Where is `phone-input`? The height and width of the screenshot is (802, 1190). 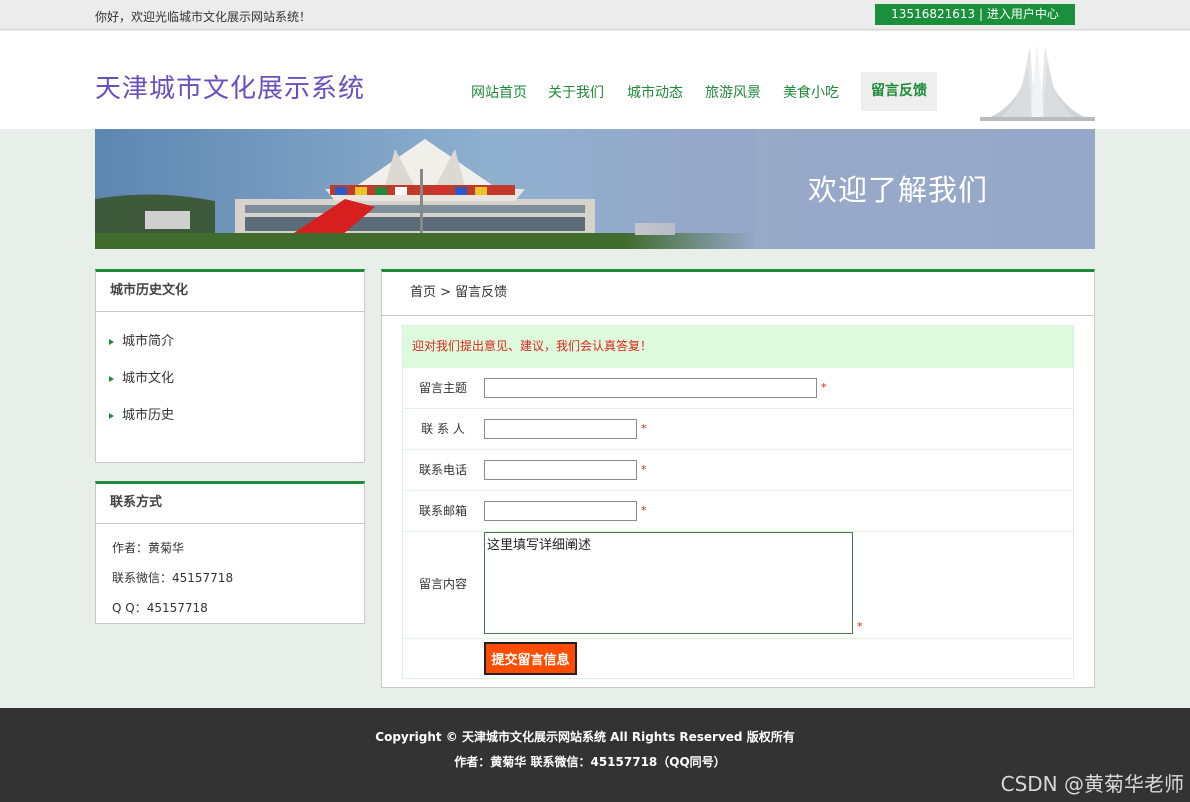 phone-input is located at coordinates (560, 470).